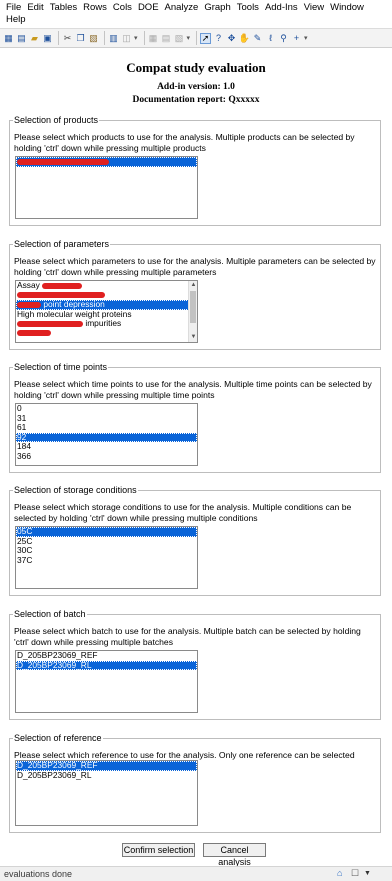 This screenshot has width=392, height=881. Describe the element at coordinates (73, 304) in the screenshot. I see `list-item-label: point depression` at that location.